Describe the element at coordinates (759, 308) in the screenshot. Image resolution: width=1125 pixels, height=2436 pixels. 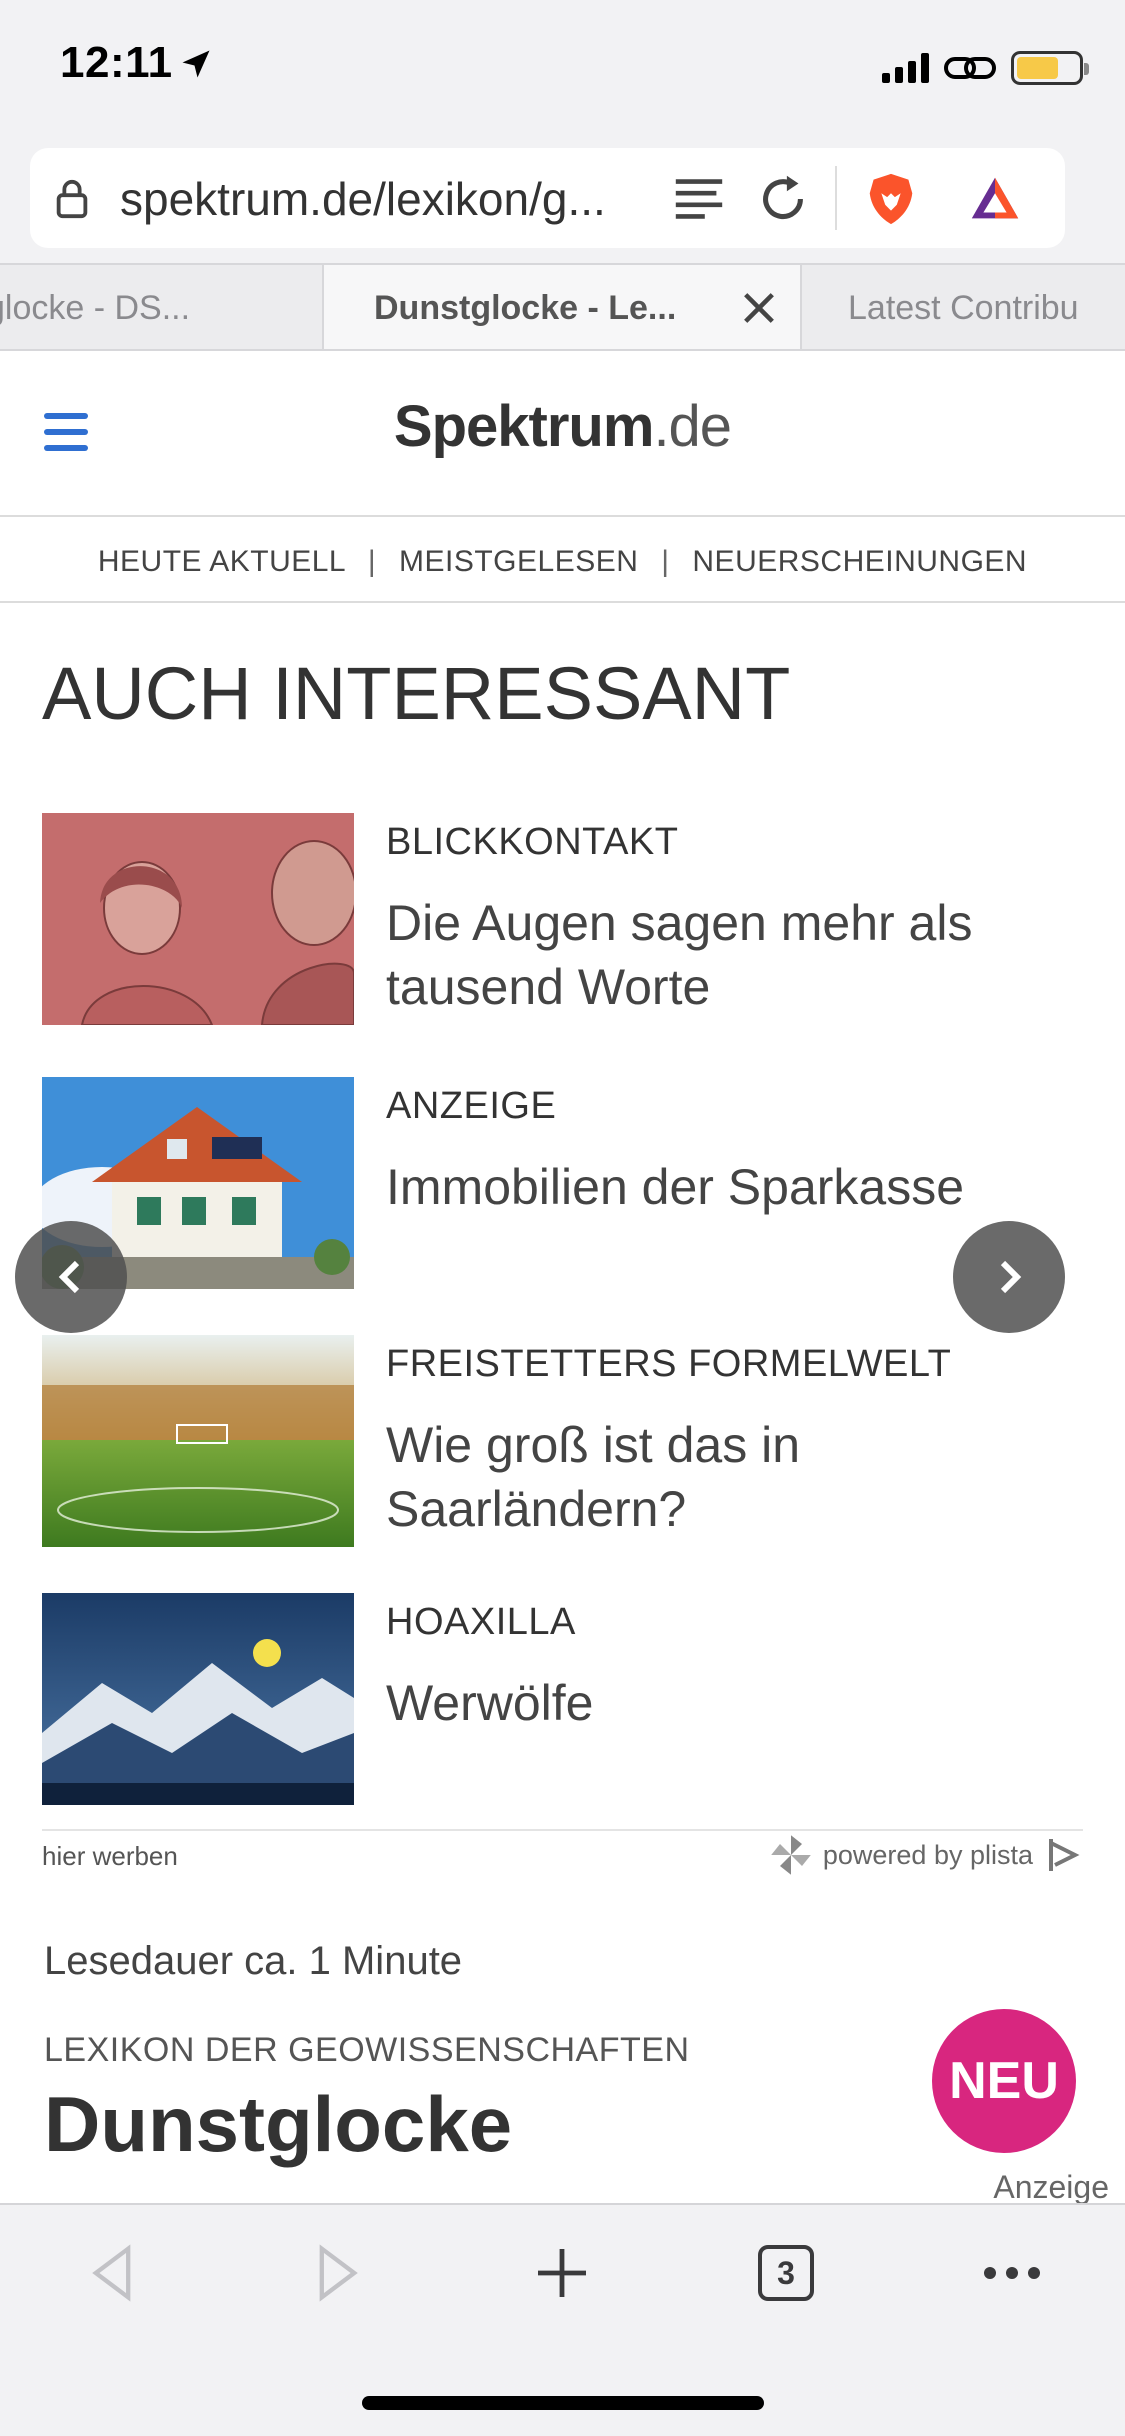
I see `close-icon` at that location.